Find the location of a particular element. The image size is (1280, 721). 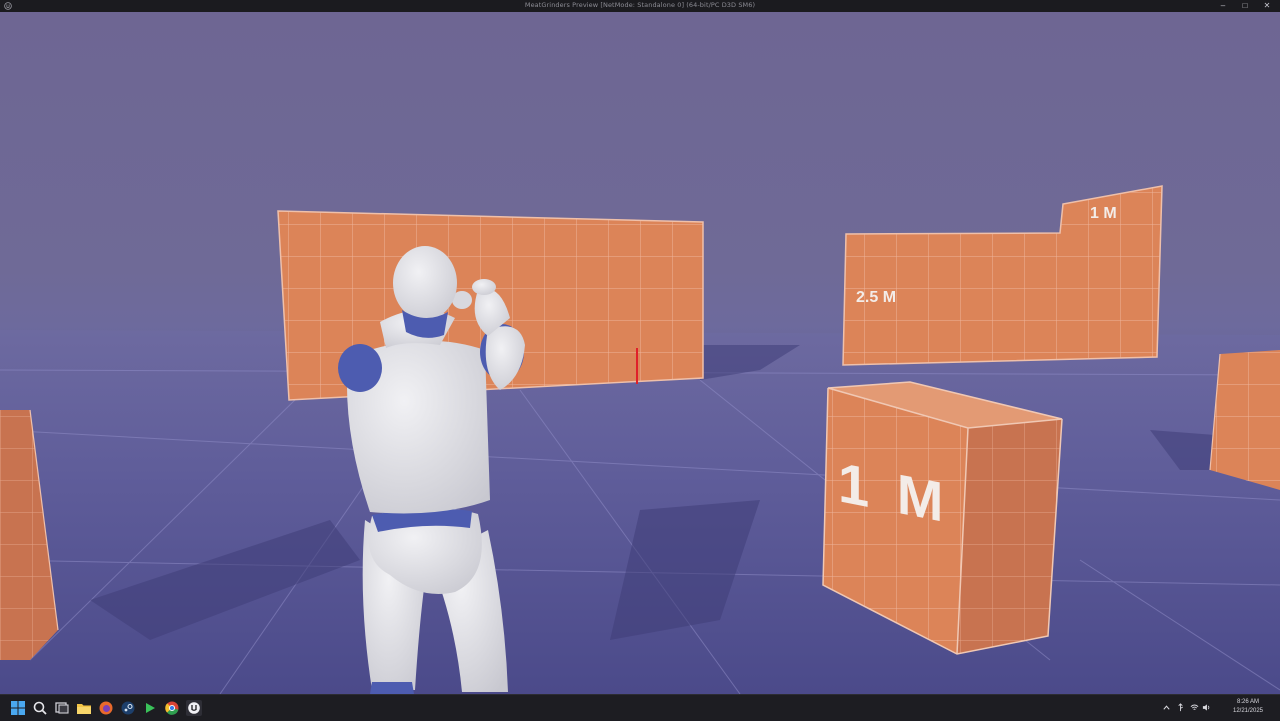

unreal-engine-icon is located at coordinates (194, 708).